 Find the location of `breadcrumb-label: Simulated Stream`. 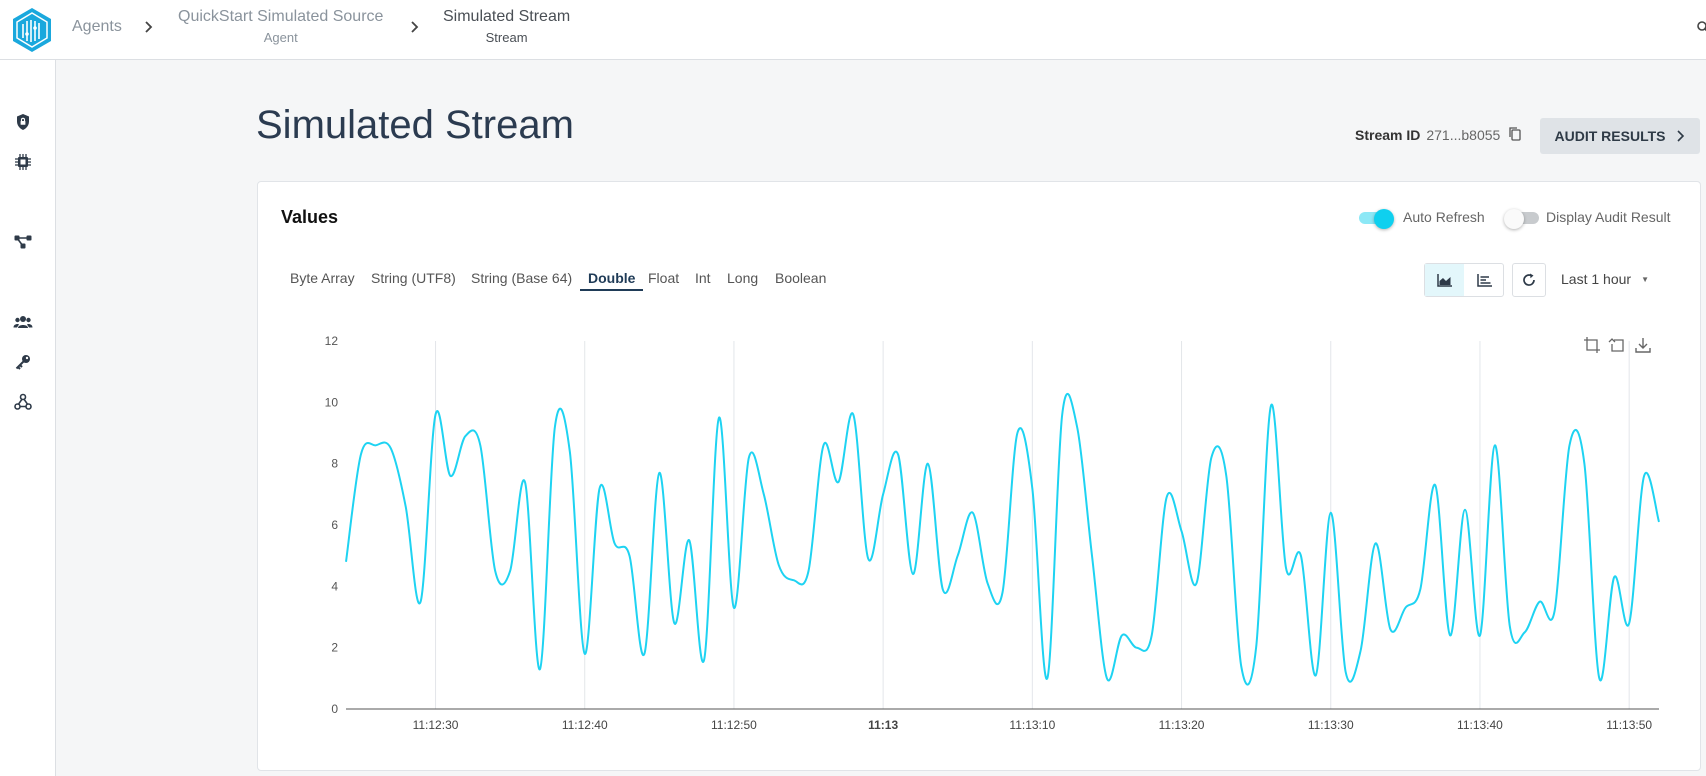

breadcrumb-label: Simulated Stream is located at coordinates (507, 16).